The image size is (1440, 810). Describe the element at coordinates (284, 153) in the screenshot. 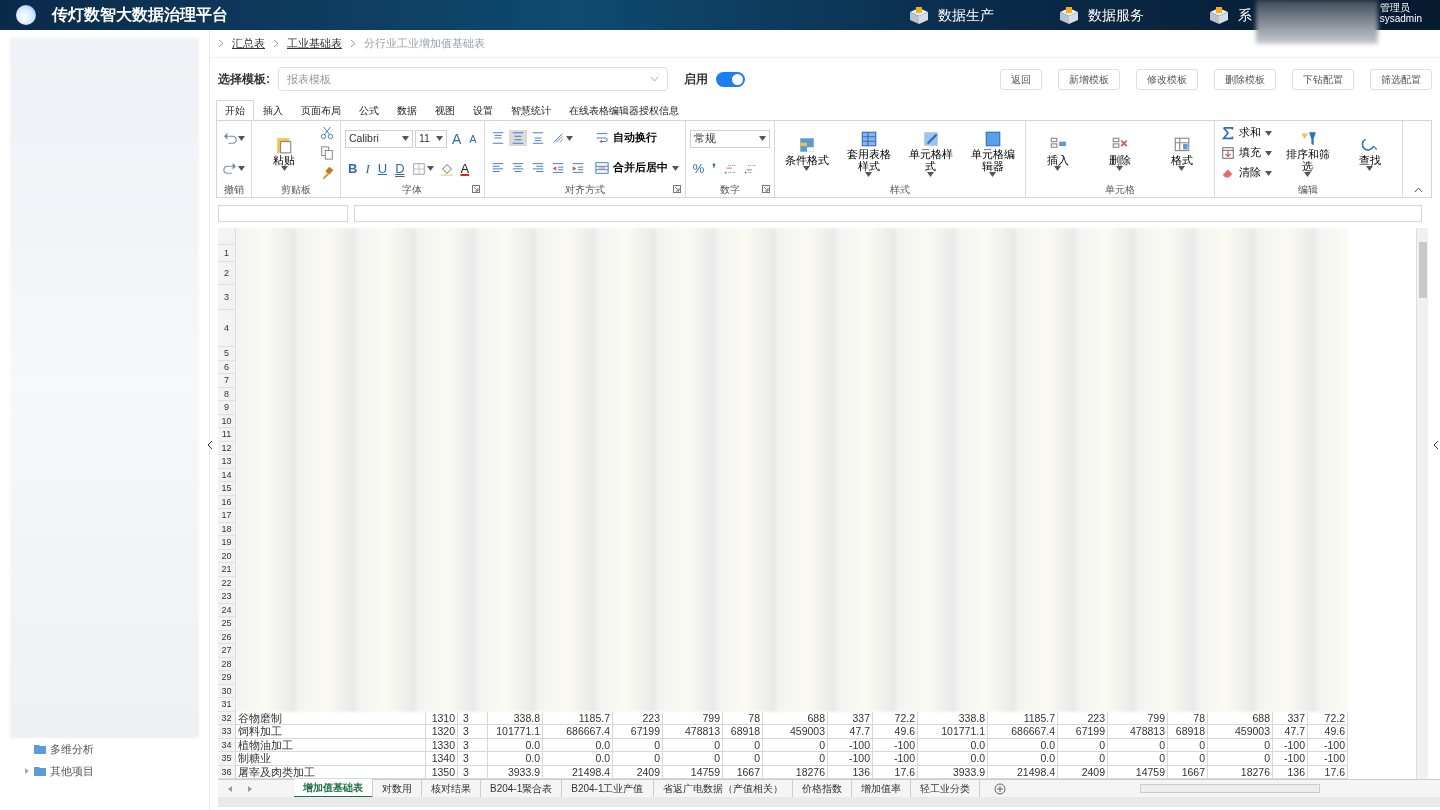

I see `ribbon-button: 粘贴` at that location.